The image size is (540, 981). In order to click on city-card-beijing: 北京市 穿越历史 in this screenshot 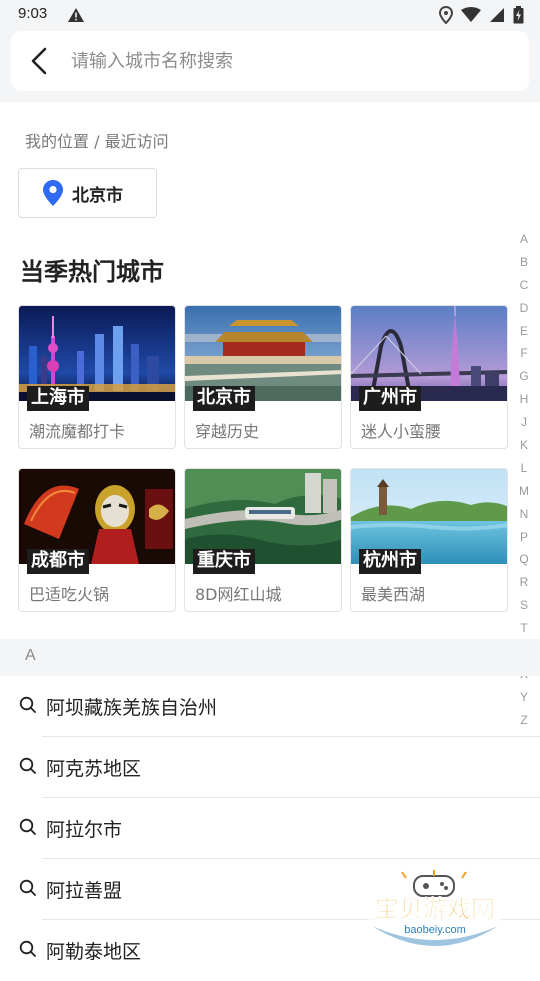, I will do `click(263, 377)`.